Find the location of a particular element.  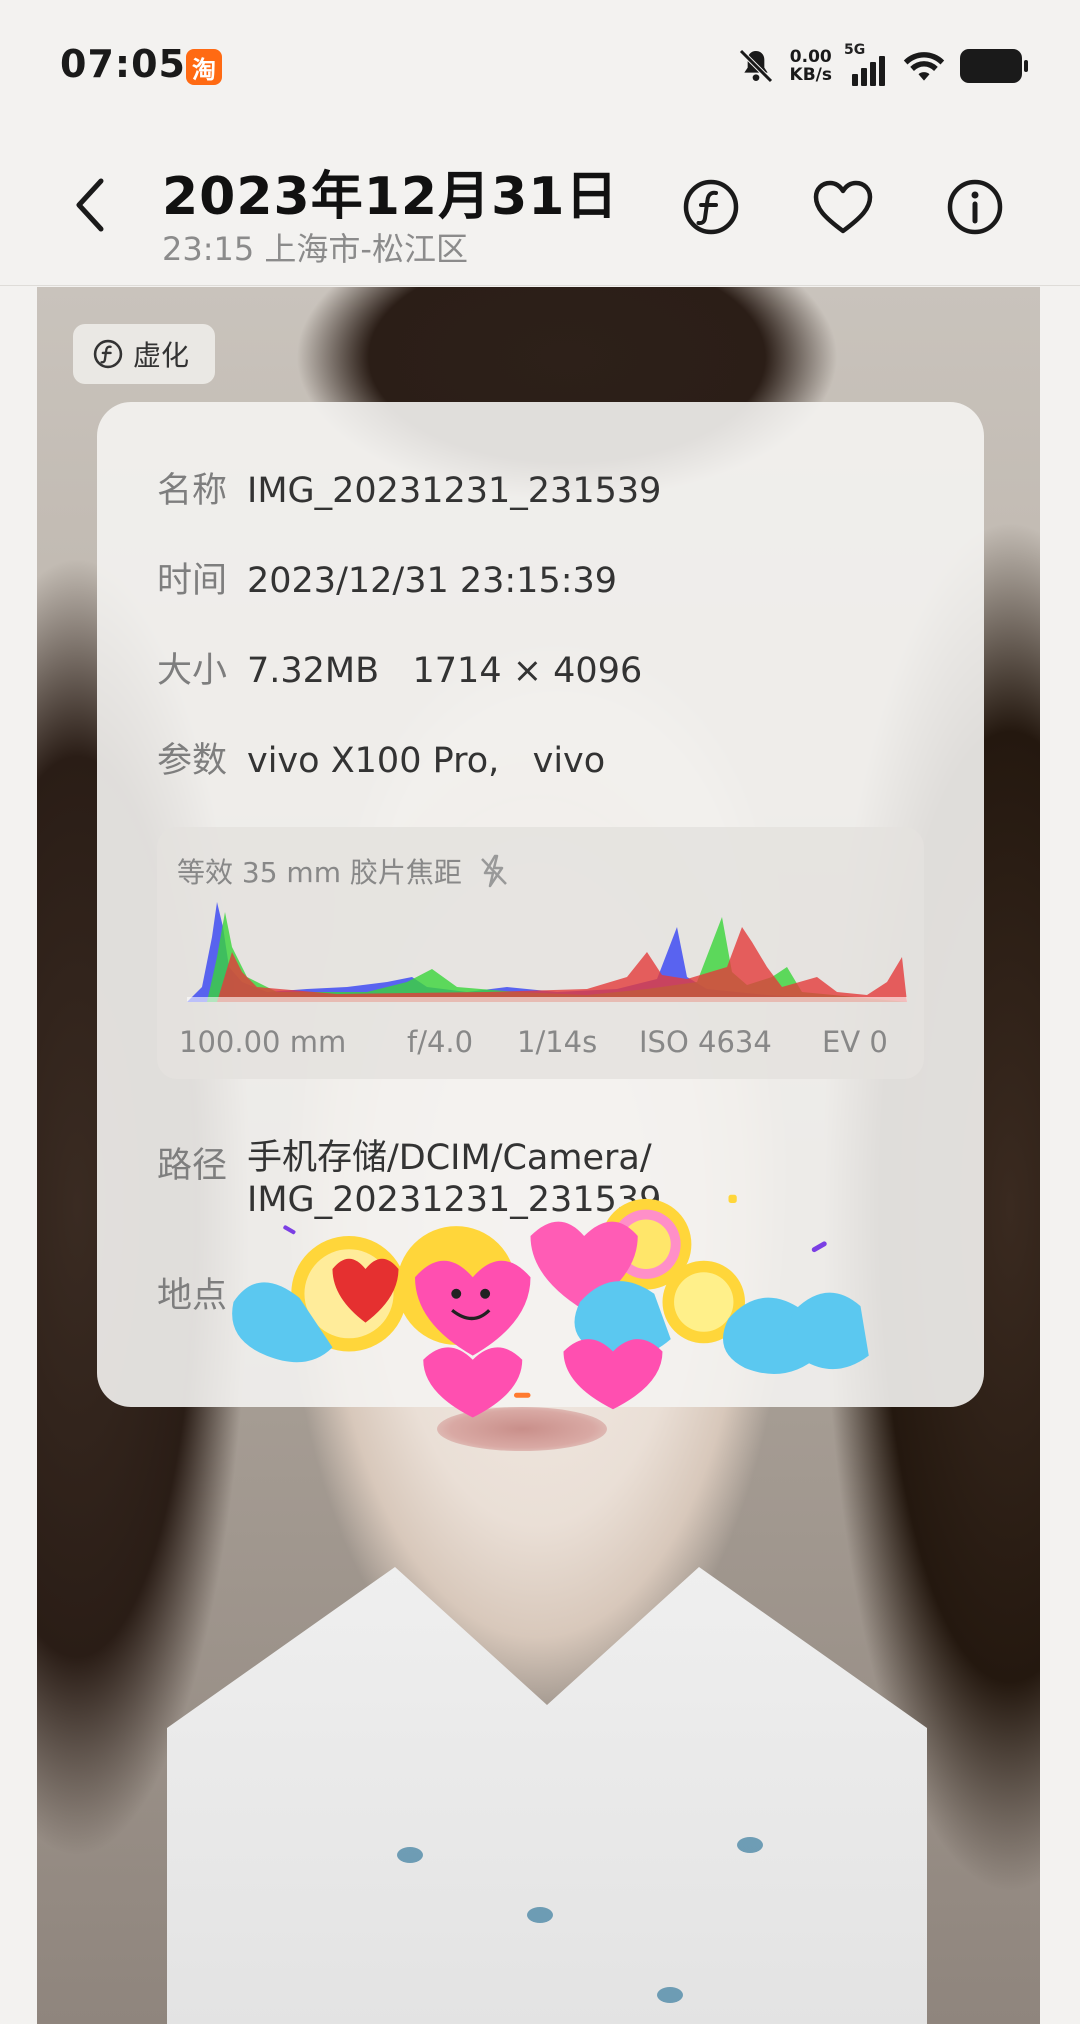

info-icon is located at coordinates (975, 207).